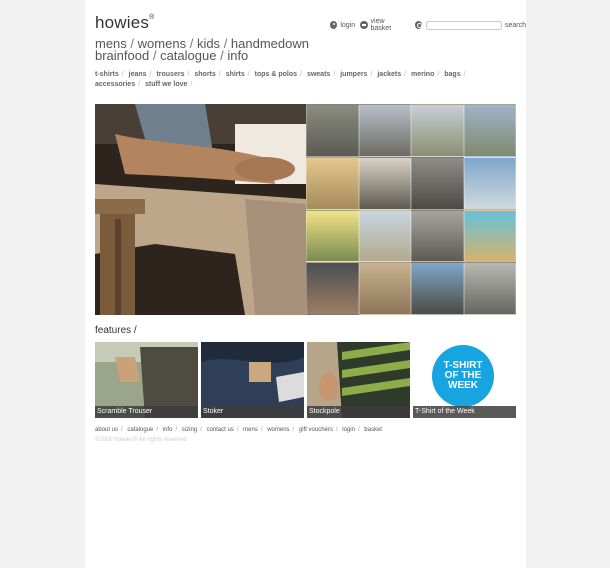 Image resolution: width=610 pixels, height=568 pixels. Describe the element at coordinates (389, 74) in the screenshot. I see `cat-jackets: jackets` at that location.